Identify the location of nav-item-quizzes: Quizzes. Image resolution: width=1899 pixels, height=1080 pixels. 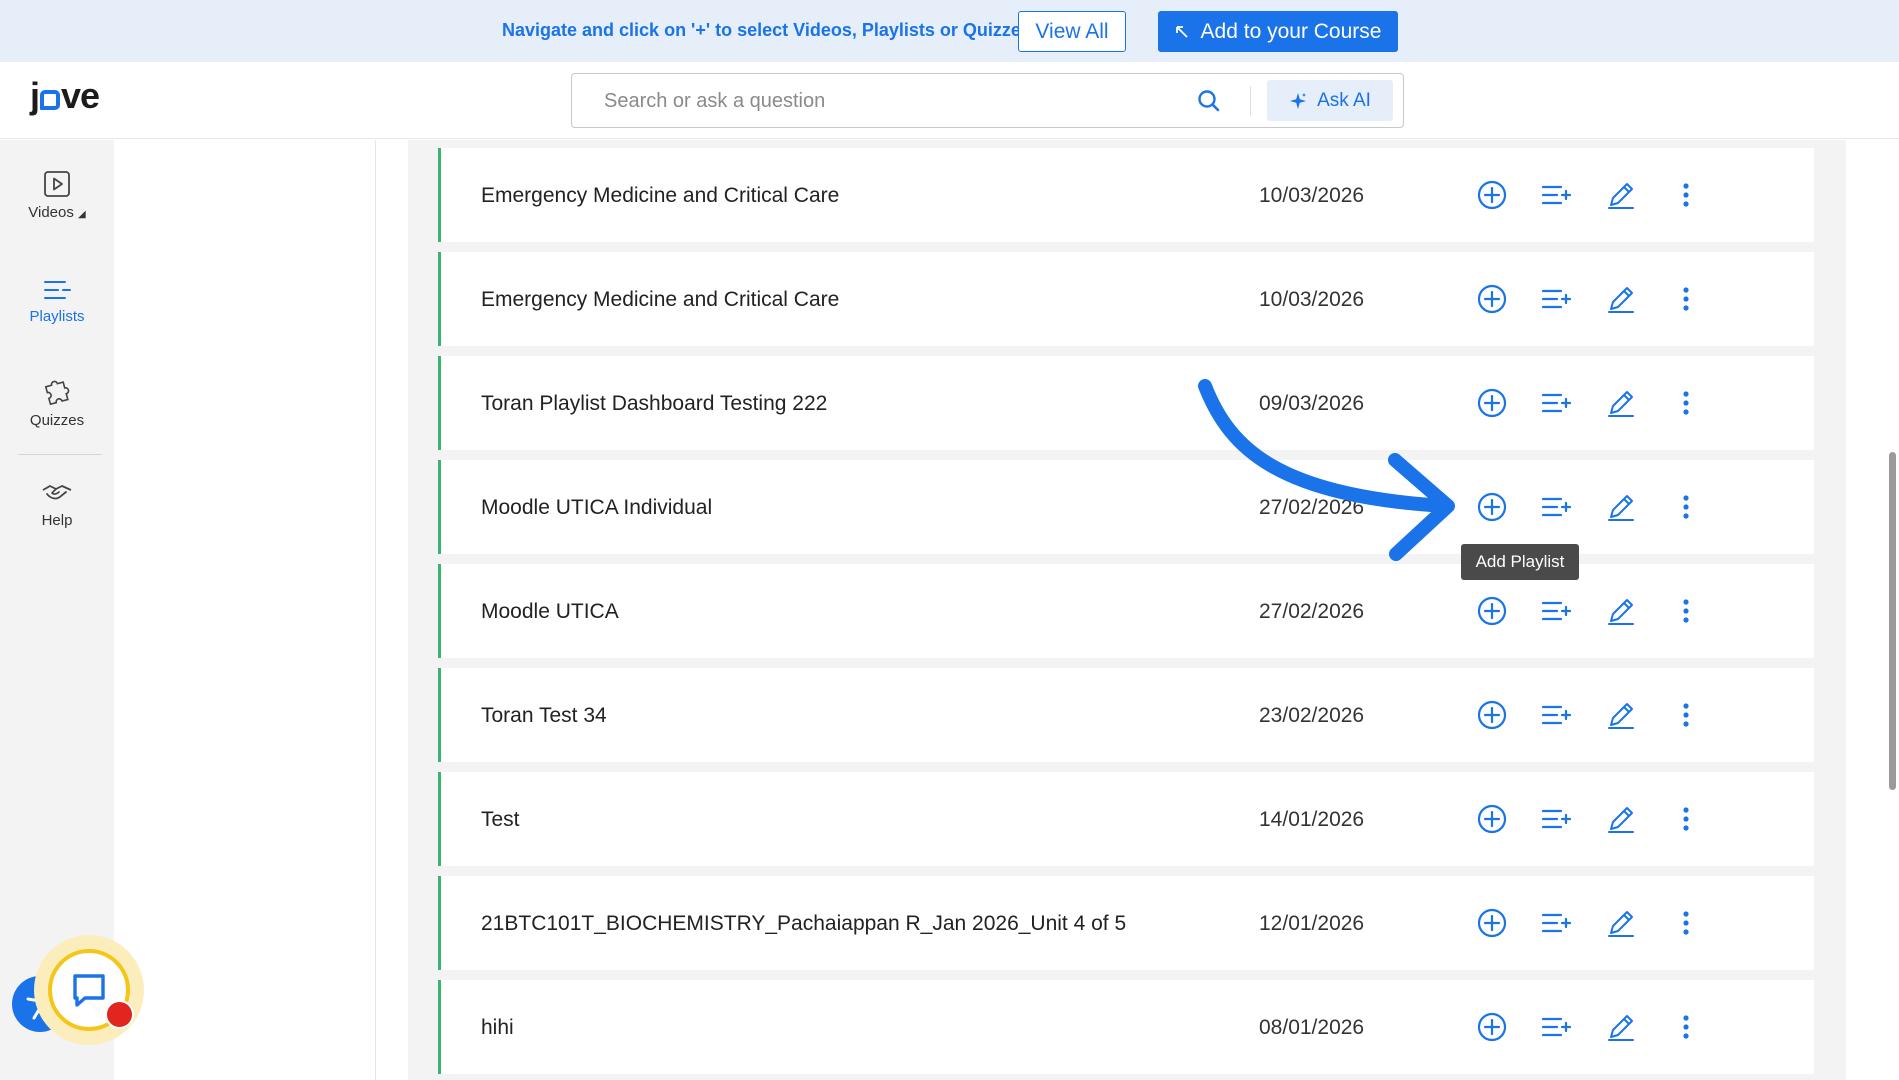
(57, 401).